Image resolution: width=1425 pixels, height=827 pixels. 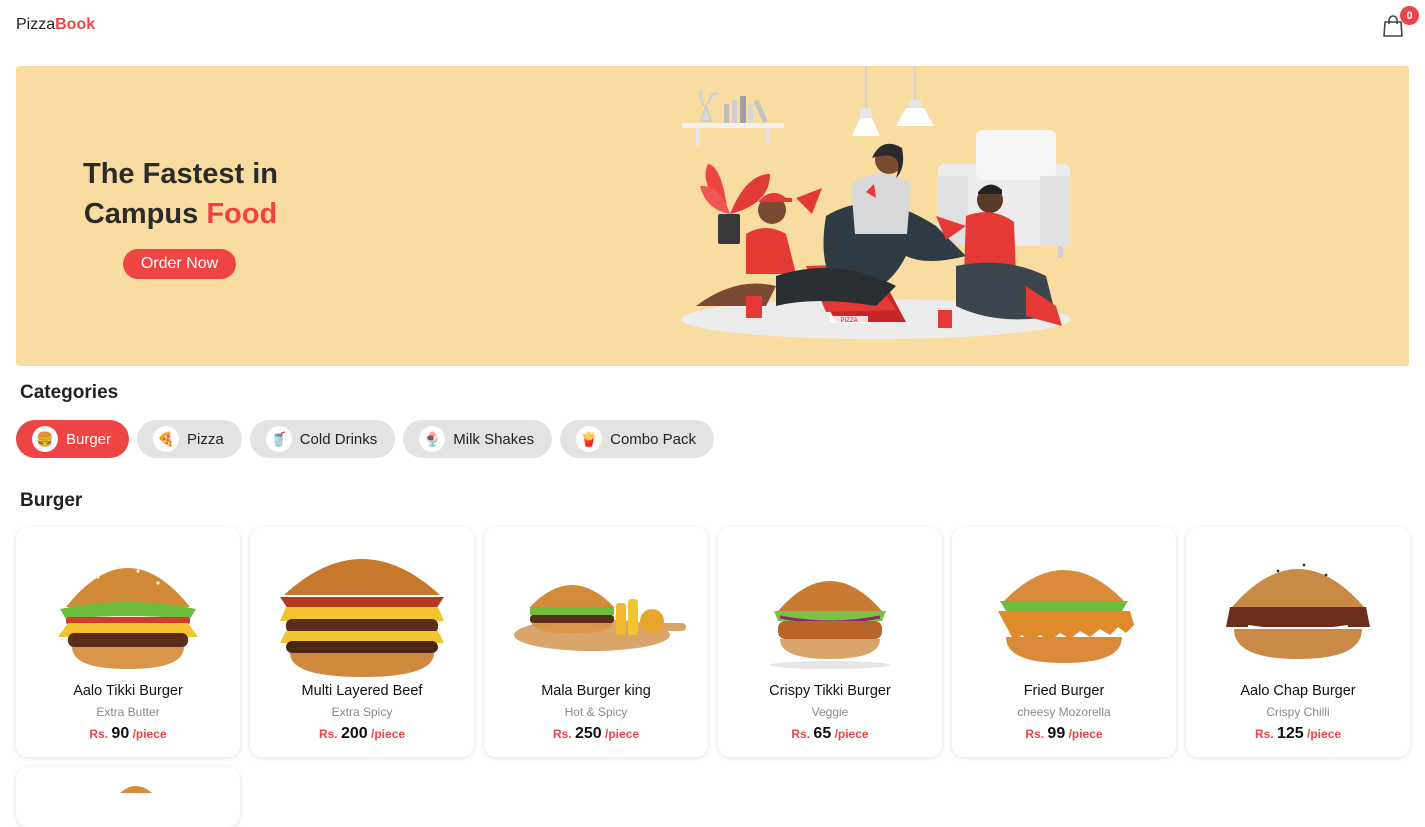 I want to click on pizza-icon: 🍕, so click(x=166, y=439).